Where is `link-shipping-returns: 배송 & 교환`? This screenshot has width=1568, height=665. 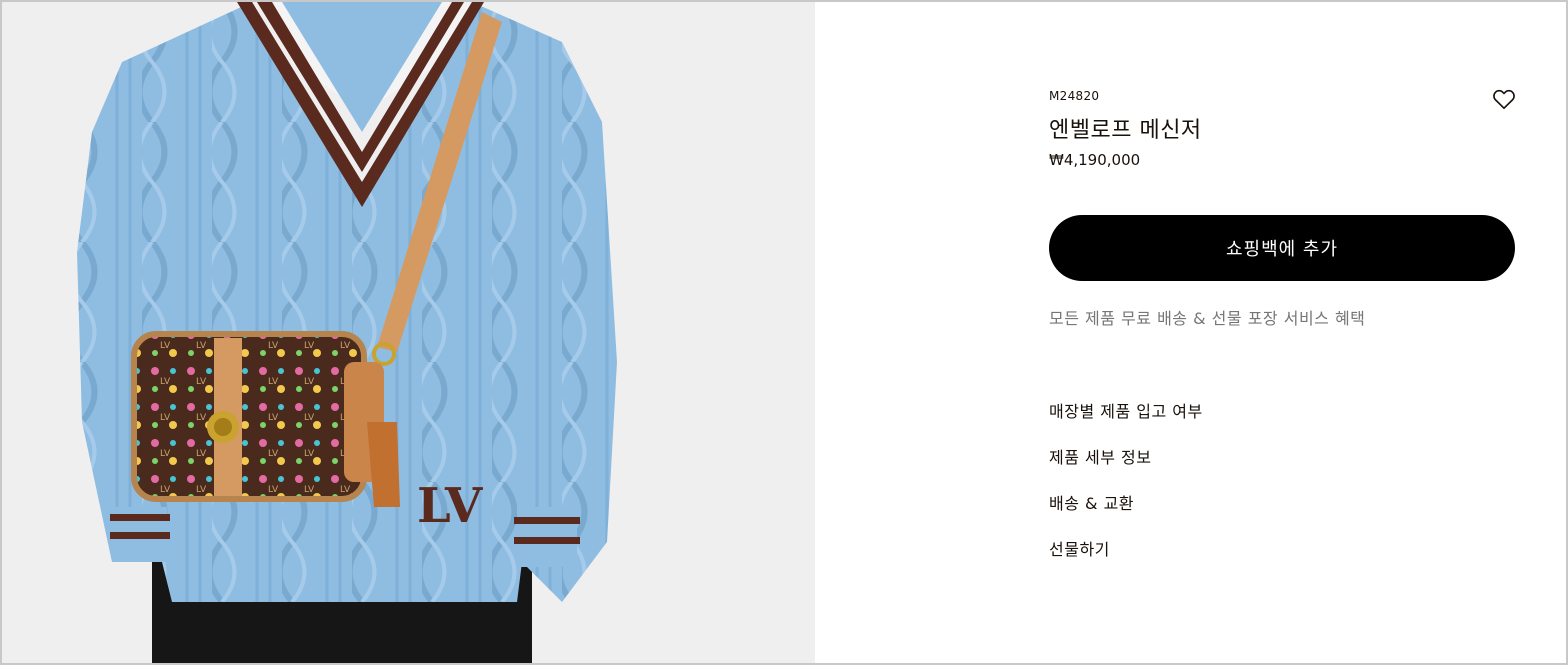 link-shipping-returns: 배송 & 교환 is located at coordinates (1126, 515).